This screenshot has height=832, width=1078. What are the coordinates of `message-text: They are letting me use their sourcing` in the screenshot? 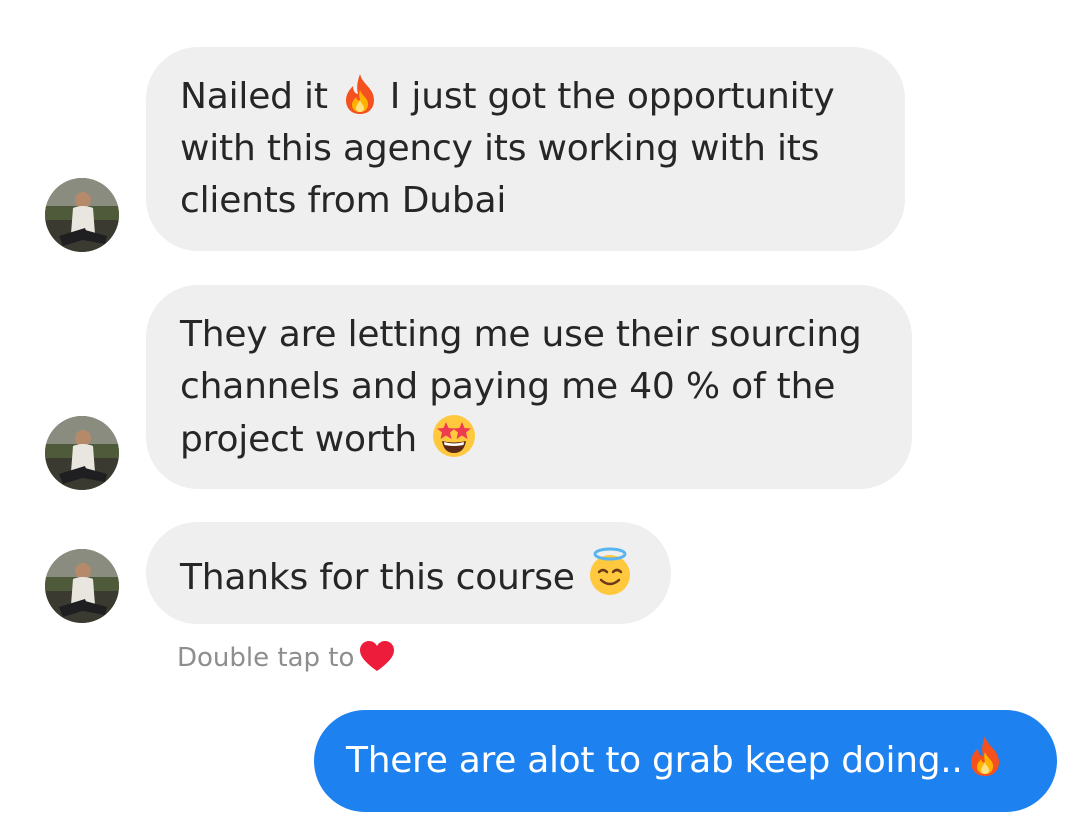 It's located at (521, 334).